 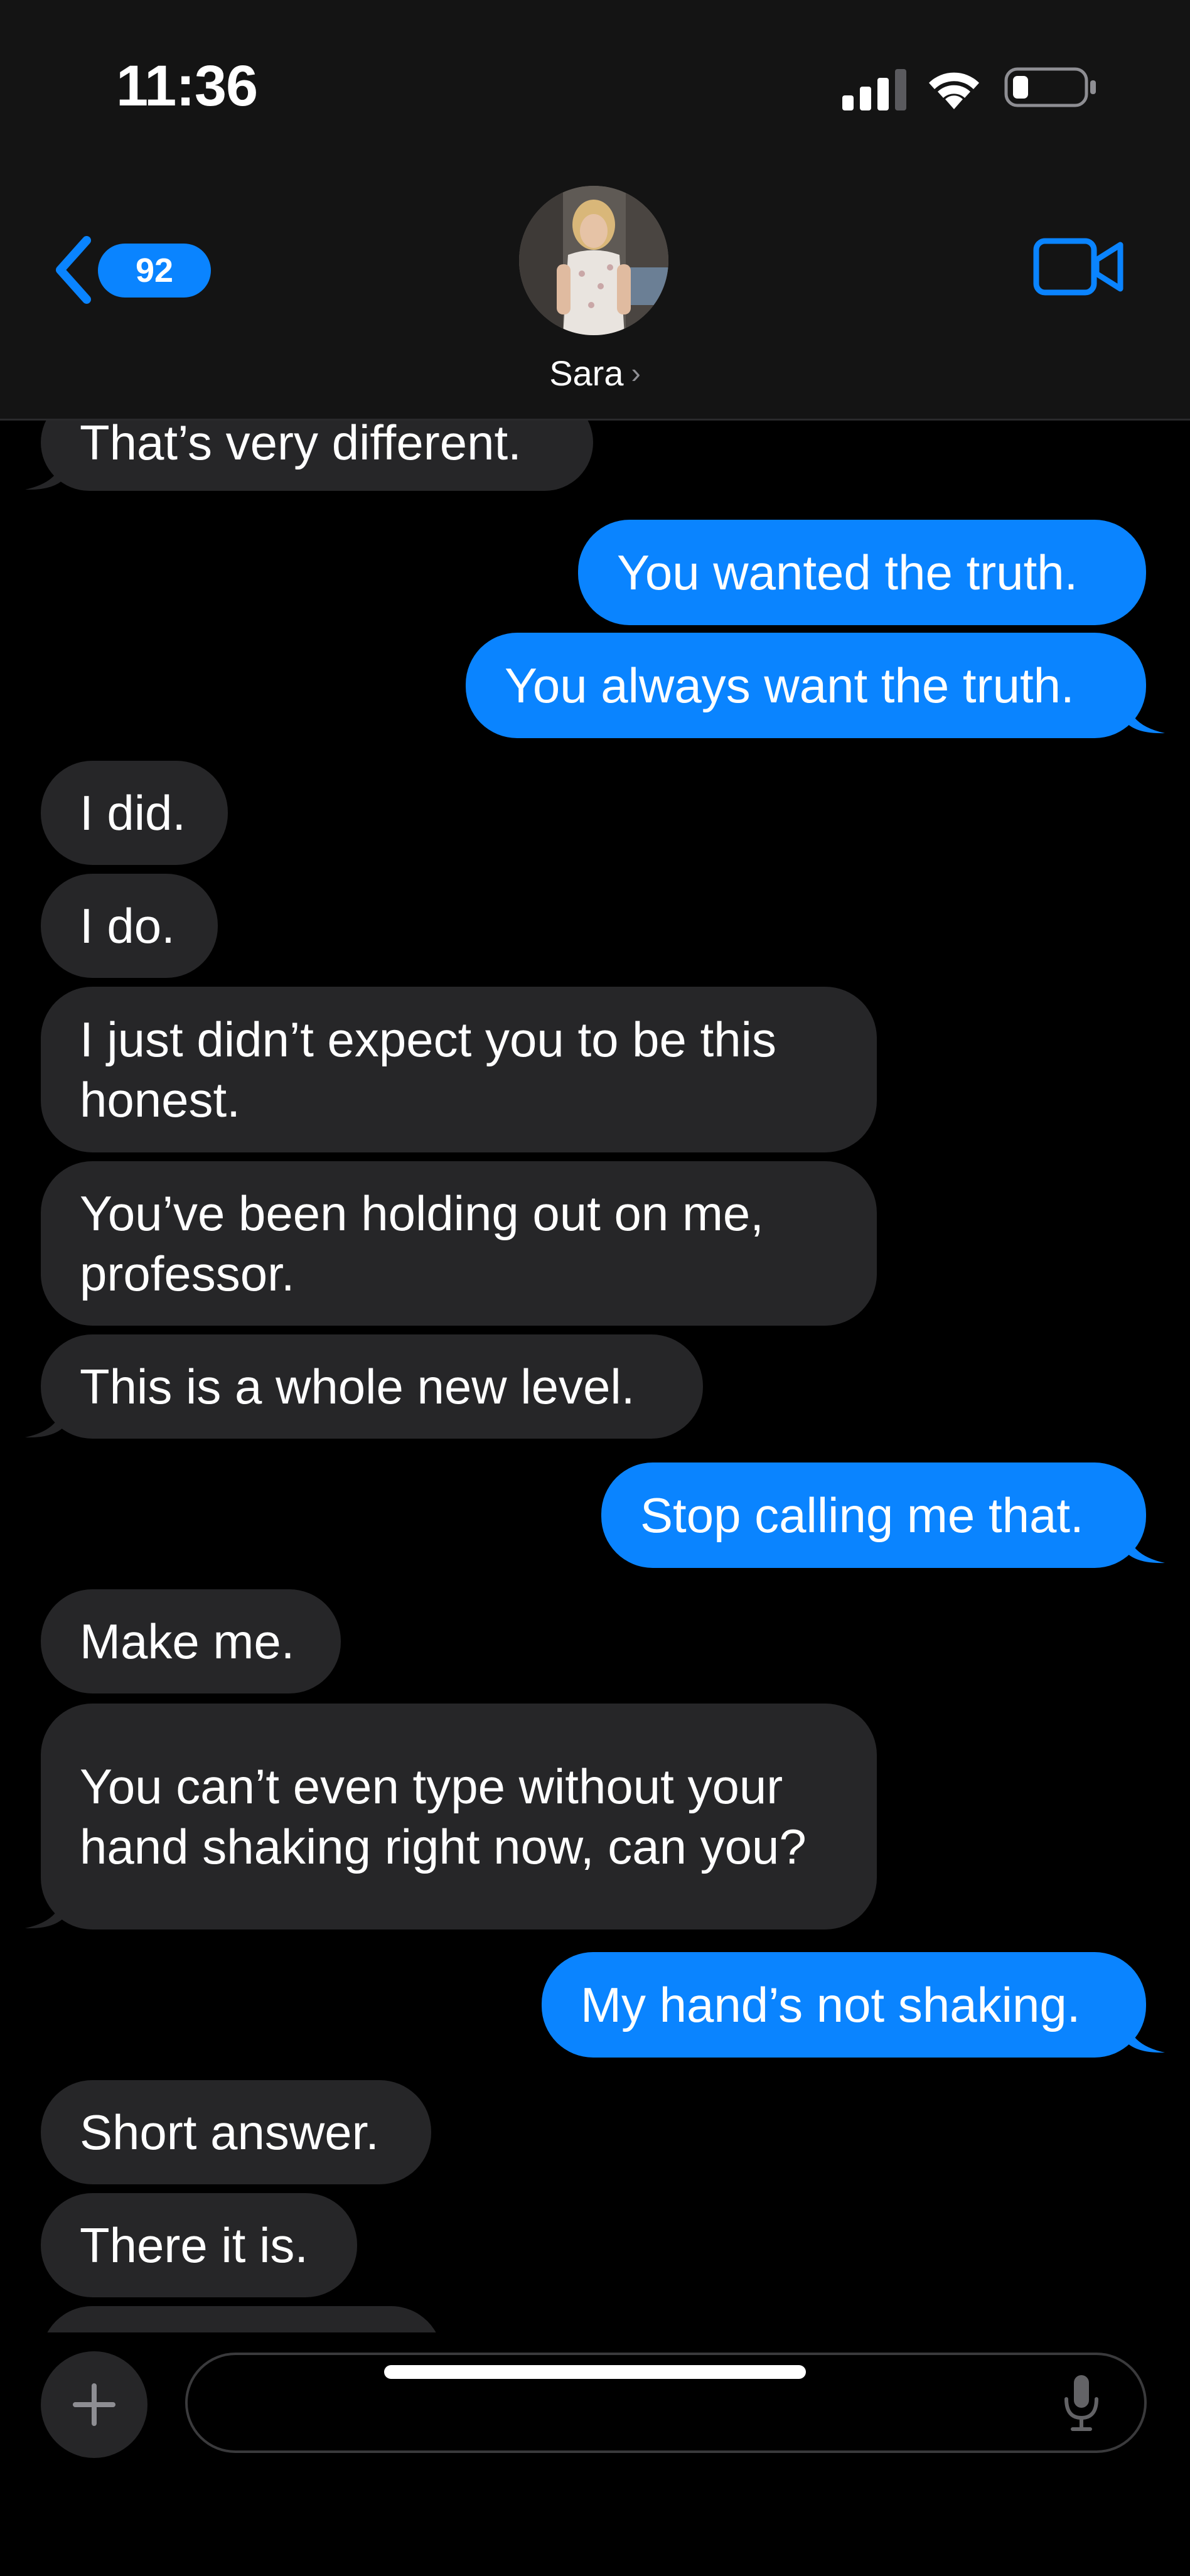 I want to click on message-received: Short answer., so click(x=236, y=2132).